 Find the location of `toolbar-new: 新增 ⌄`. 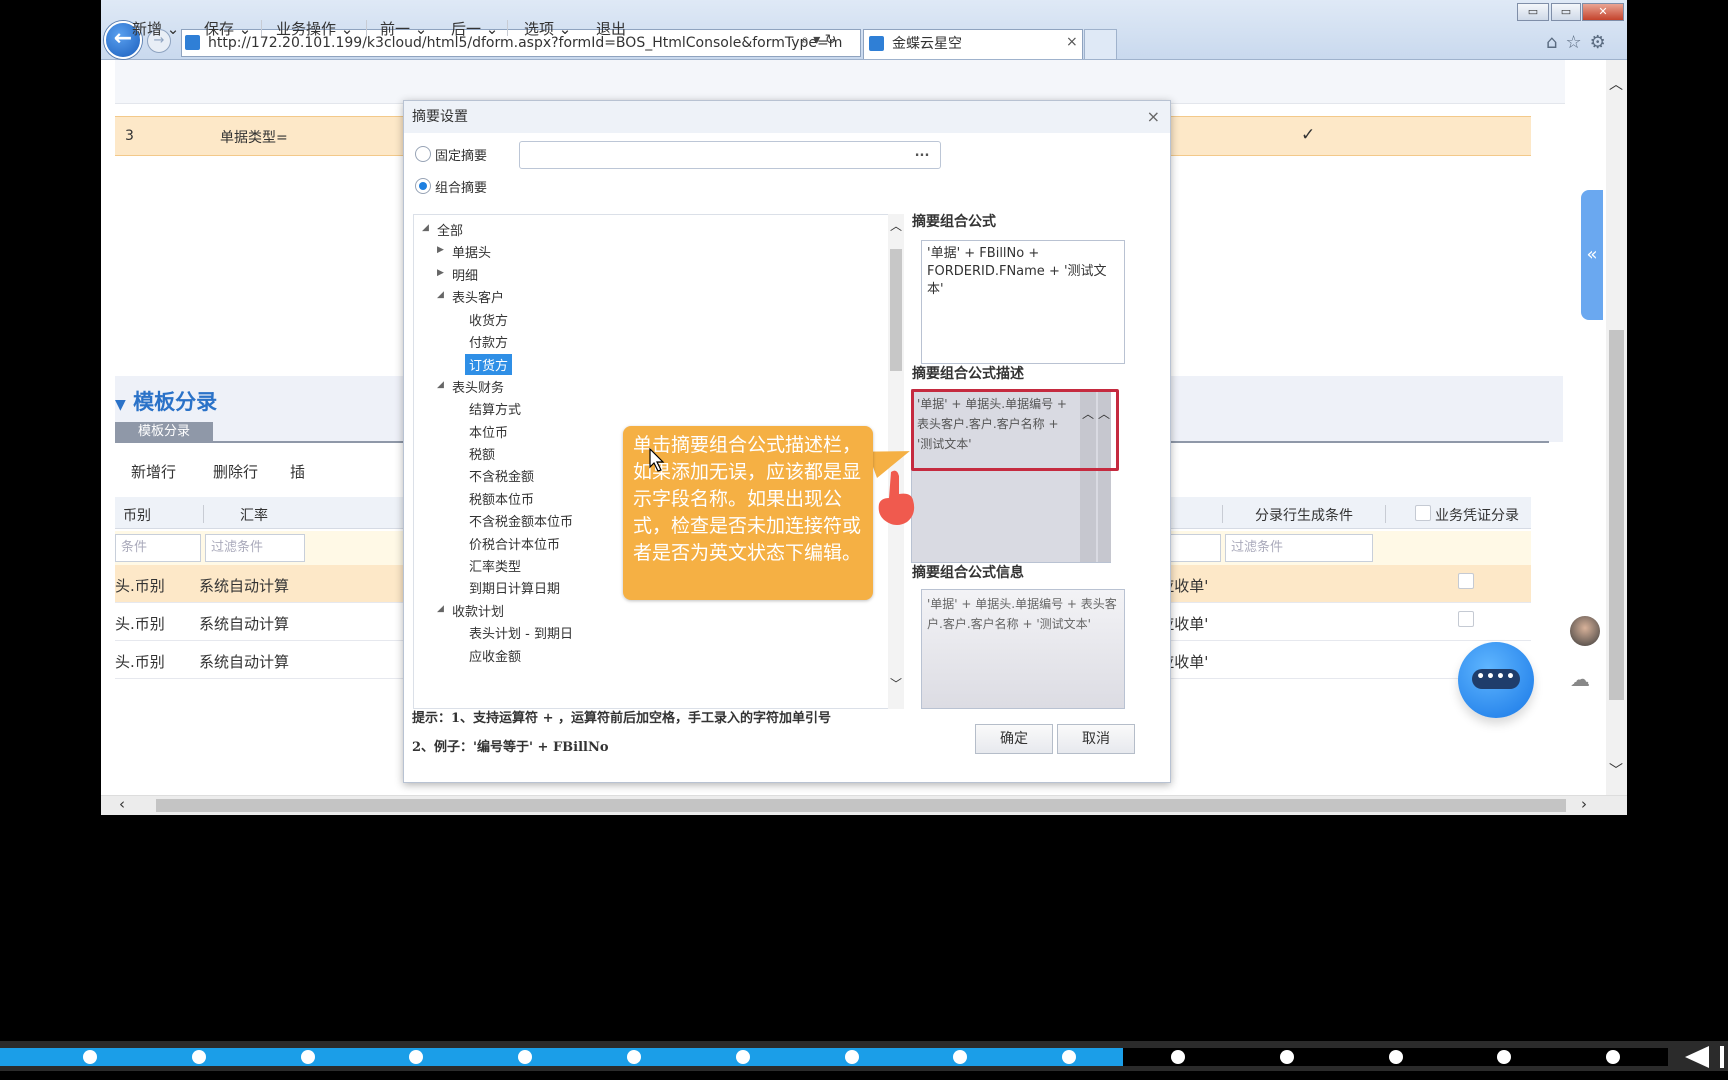

toolbar-new: 新增 ⌄ is located at coordinates (155, 28).